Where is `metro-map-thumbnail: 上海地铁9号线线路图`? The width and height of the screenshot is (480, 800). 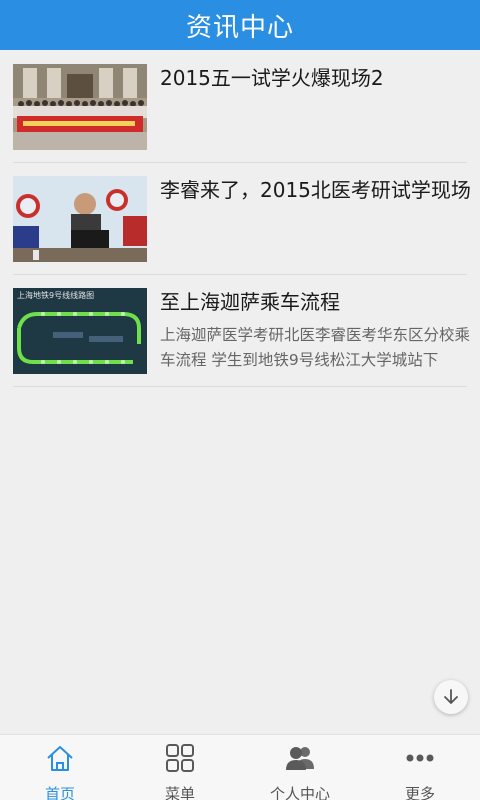 metro-map-thumbnail: 上海地铁9号线线路图 is located at coordinates (80, 331).